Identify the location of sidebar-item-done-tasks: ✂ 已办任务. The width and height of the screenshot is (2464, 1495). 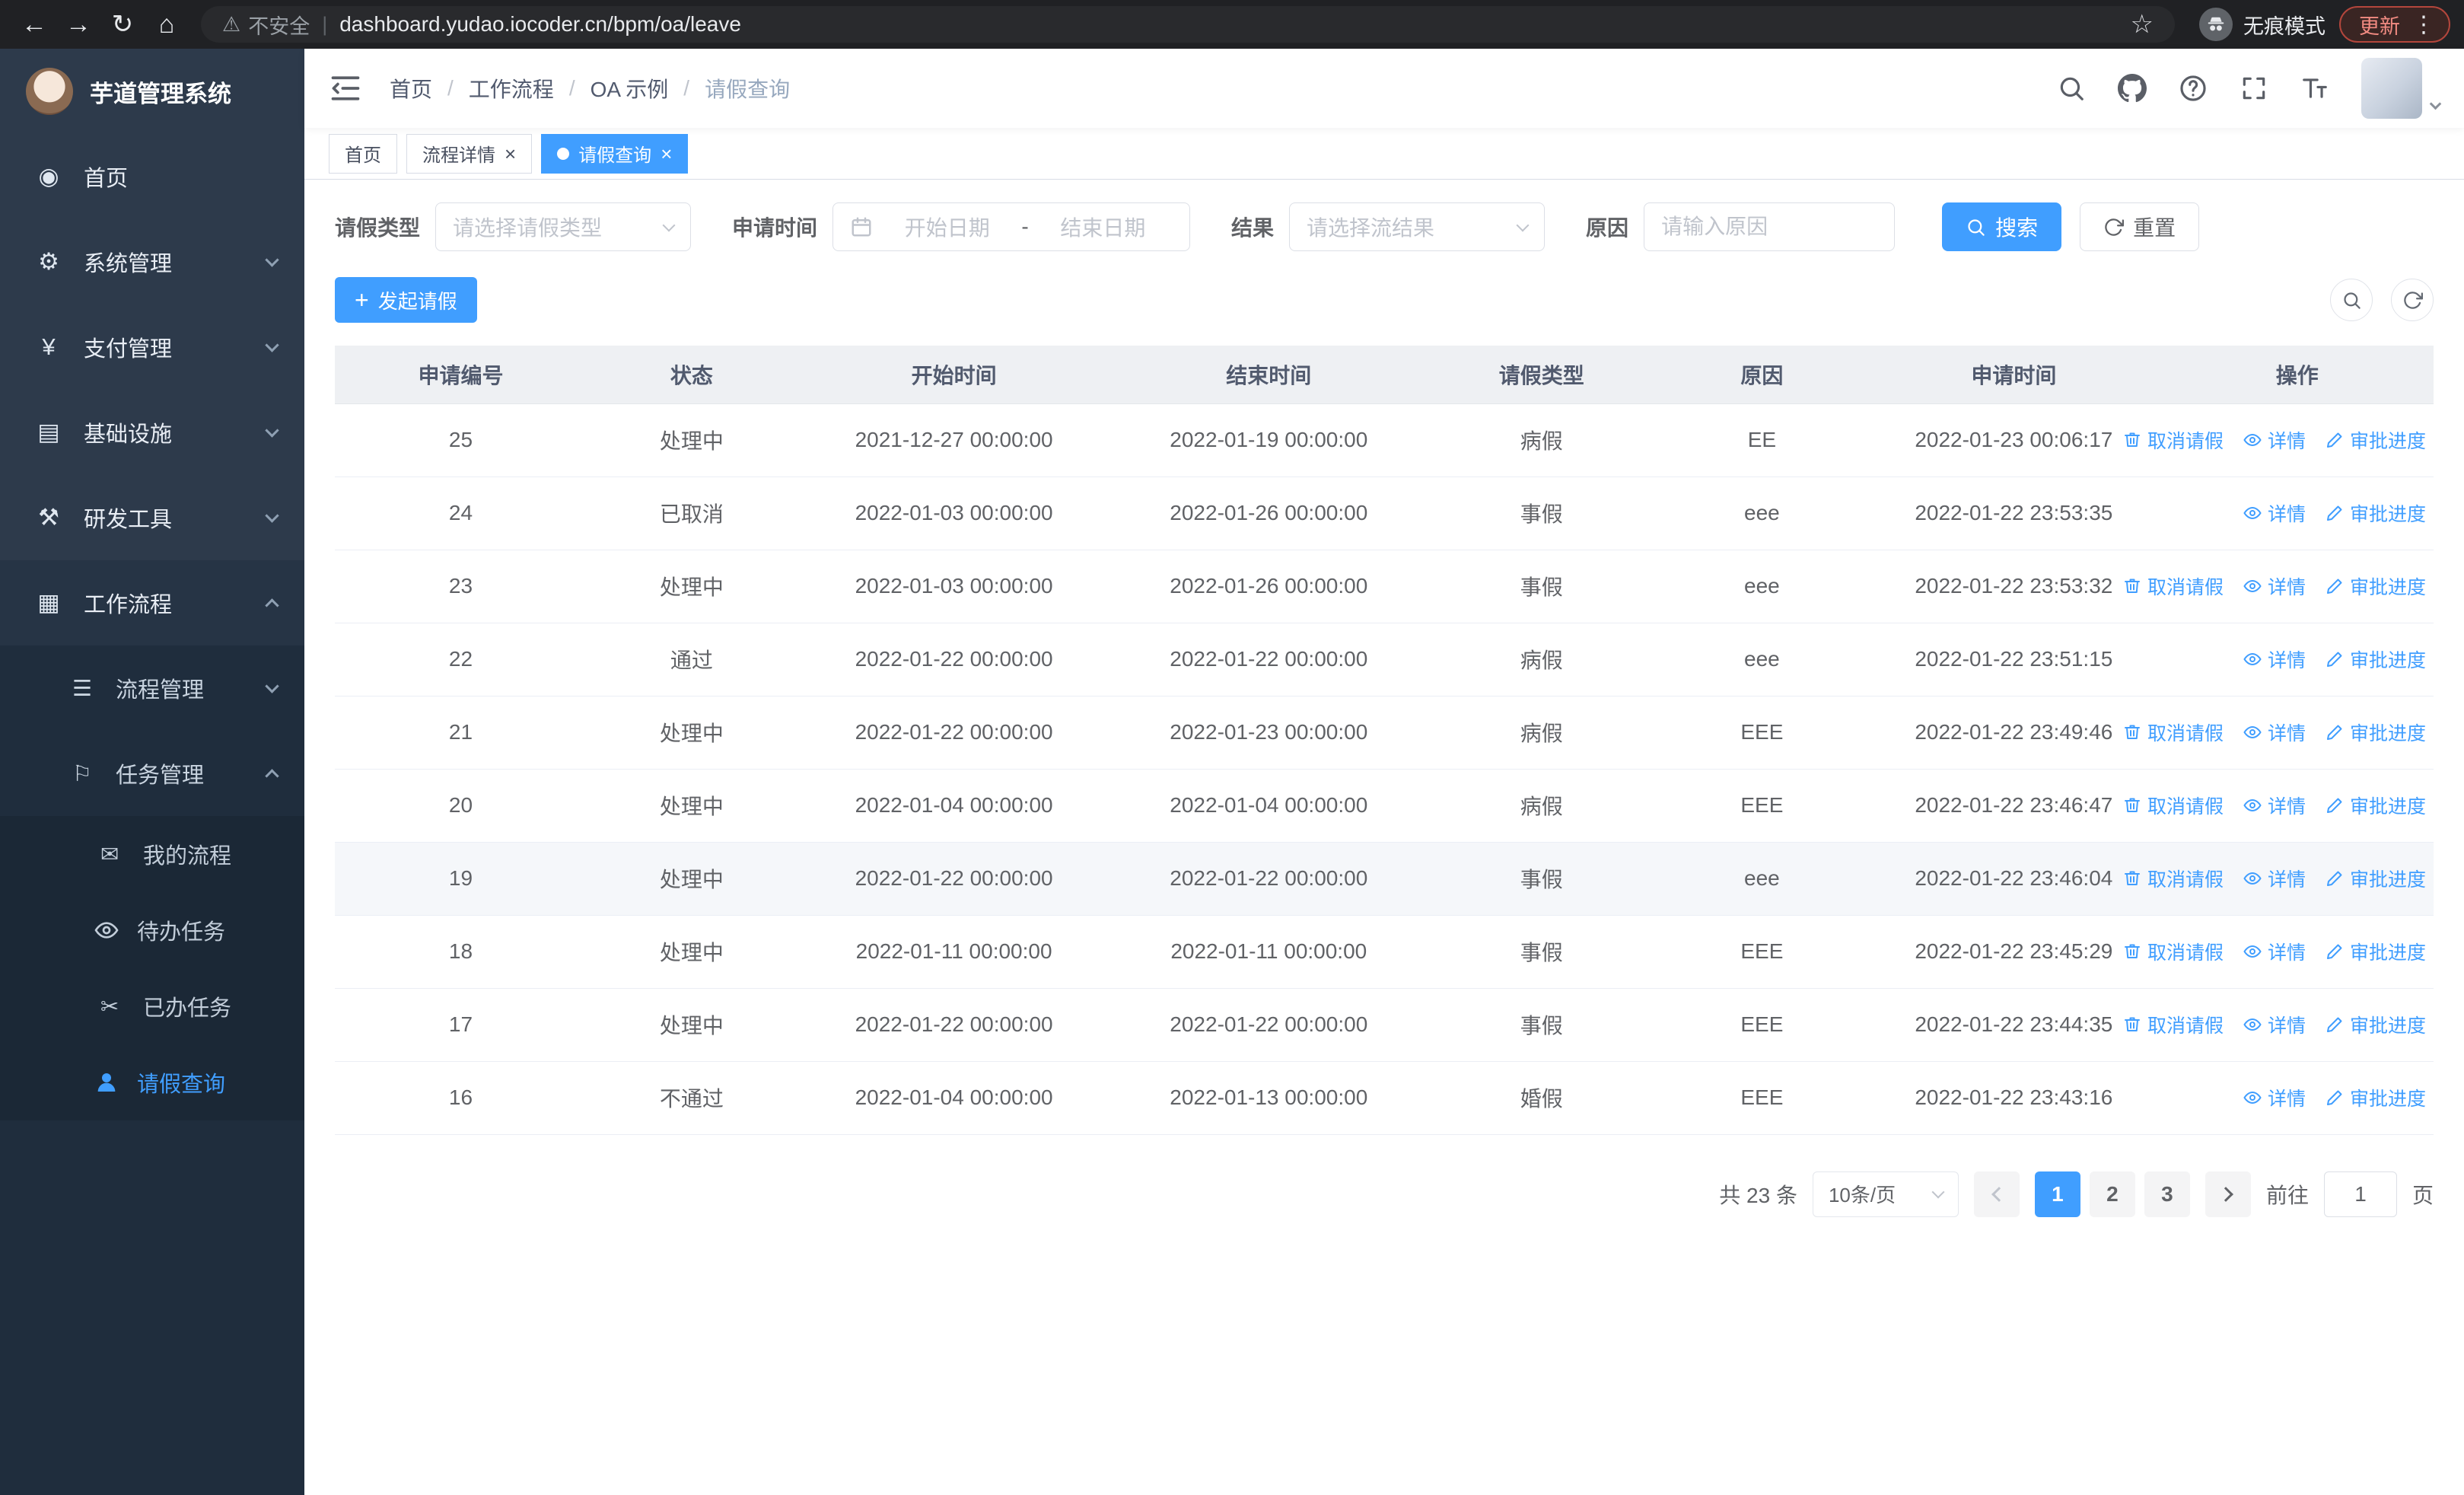
(152, 1006).